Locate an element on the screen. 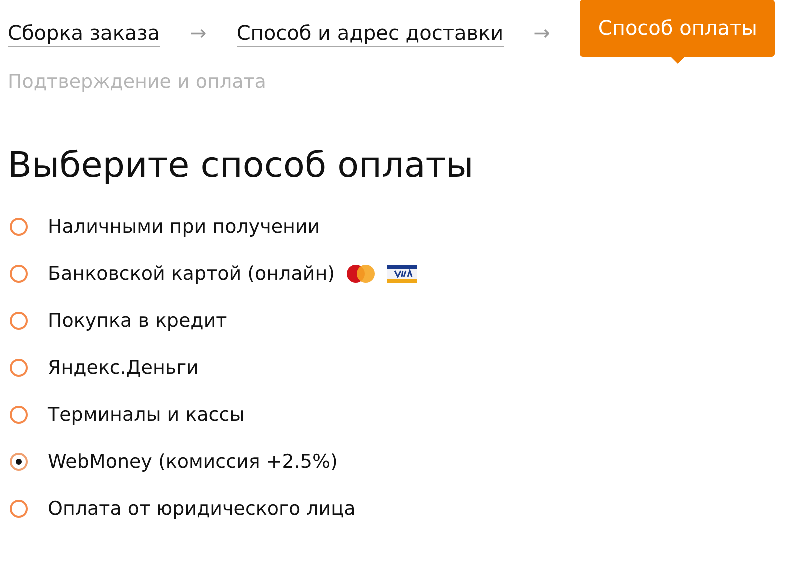  card-logo-icon is located at coordinates (402, 274).